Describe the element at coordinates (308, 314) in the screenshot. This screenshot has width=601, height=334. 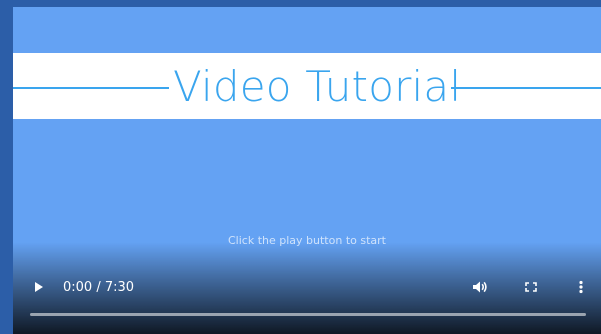
I see `progress-bar` at that location.